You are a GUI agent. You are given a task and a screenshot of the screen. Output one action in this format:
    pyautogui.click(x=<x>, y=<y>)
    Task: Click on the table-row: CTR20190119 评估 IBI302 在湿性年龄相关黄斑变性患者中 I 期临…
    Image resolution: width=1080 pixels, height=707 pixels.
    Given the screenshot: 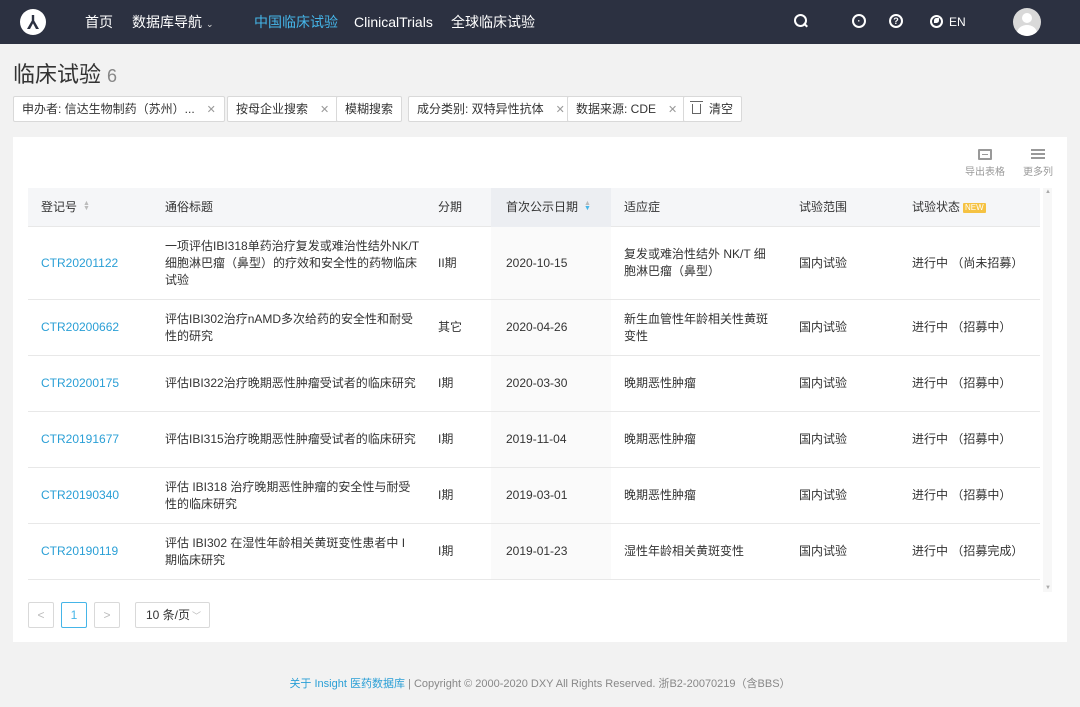 What is the action you would take?
    pyautogui.click(x=534, y=552)
    